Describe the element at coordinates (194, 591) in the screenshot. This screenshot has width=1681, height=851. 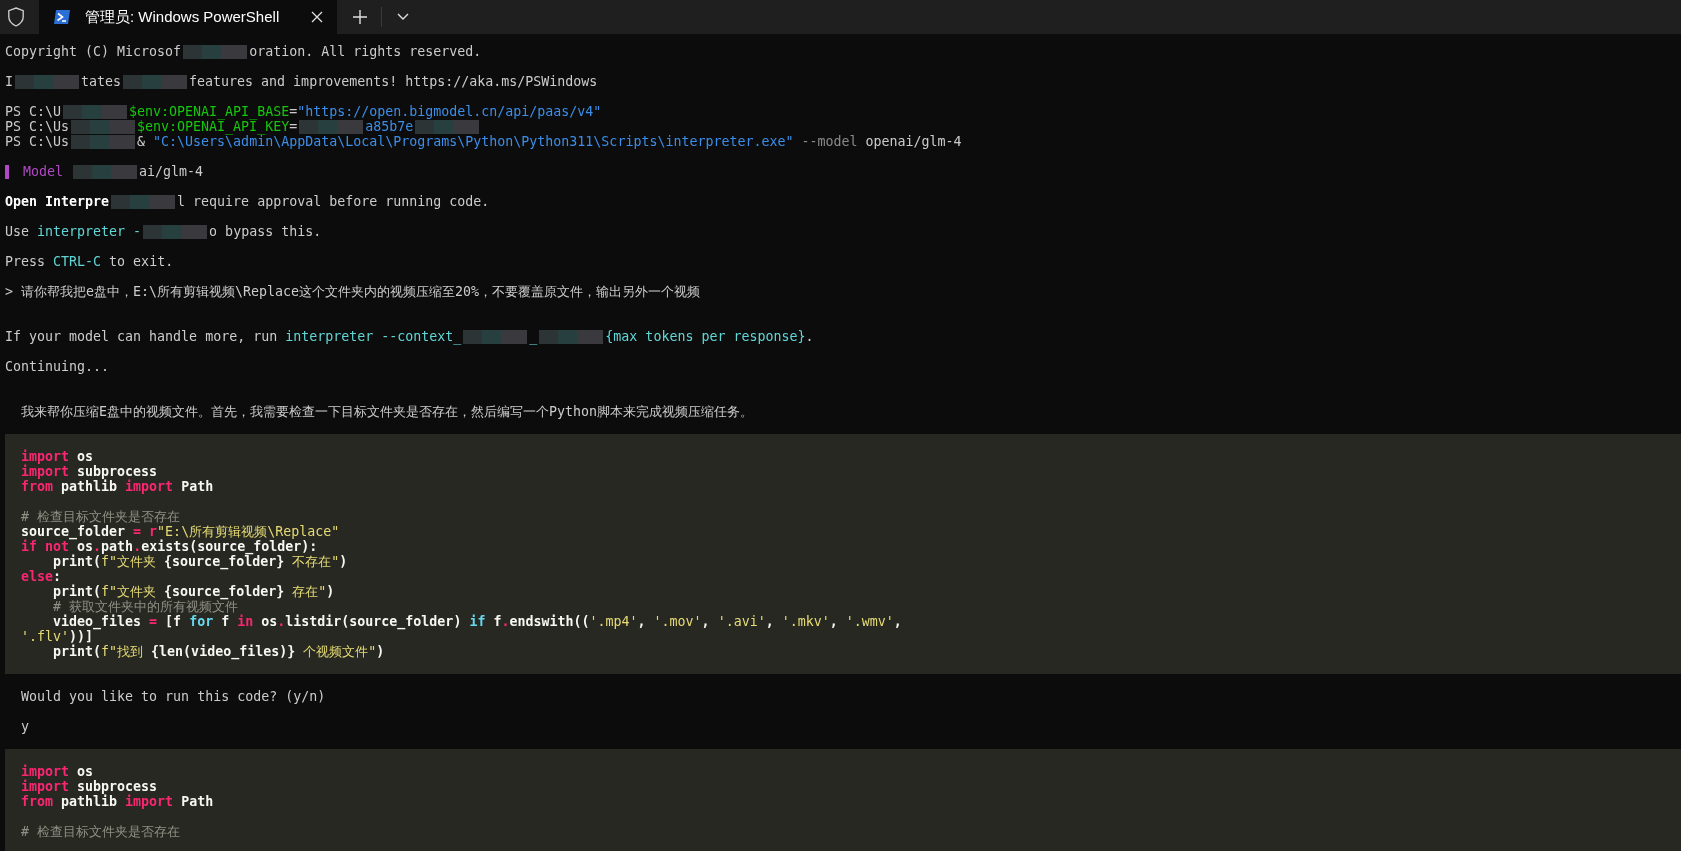
I see `code-line: print(f"文件夹 {source_folder} 存在")` at that location.